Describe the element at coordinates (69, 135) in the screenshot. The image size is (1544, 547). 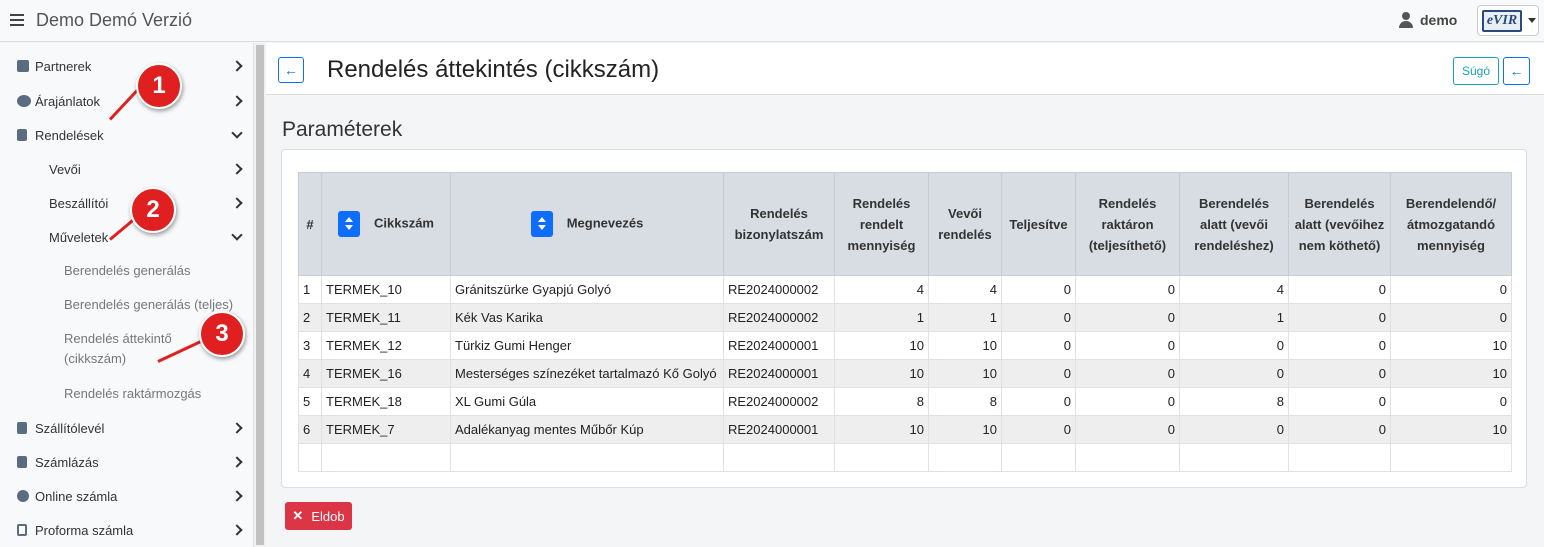
I see `sidebar-item-label: Rendelések` at that location.